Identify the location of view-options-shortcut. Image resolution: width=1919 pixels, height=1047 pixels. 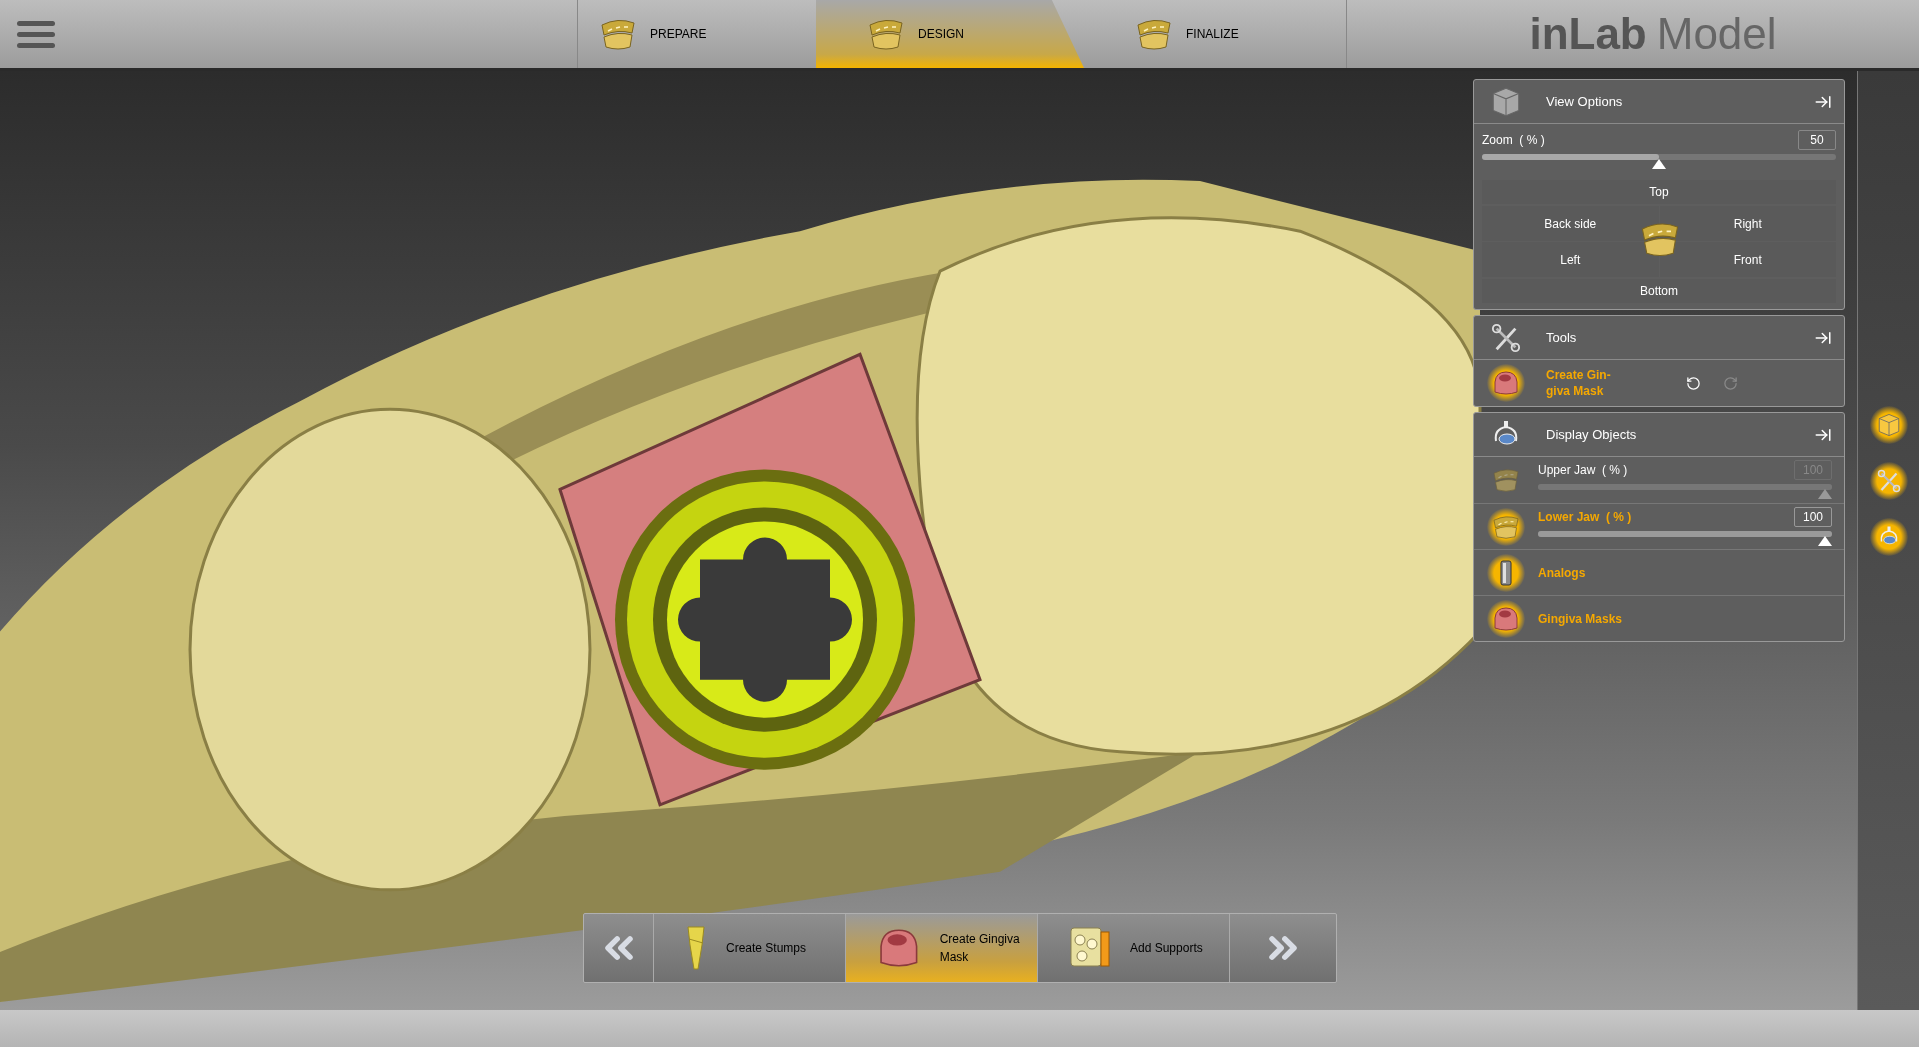
(1888, 425).